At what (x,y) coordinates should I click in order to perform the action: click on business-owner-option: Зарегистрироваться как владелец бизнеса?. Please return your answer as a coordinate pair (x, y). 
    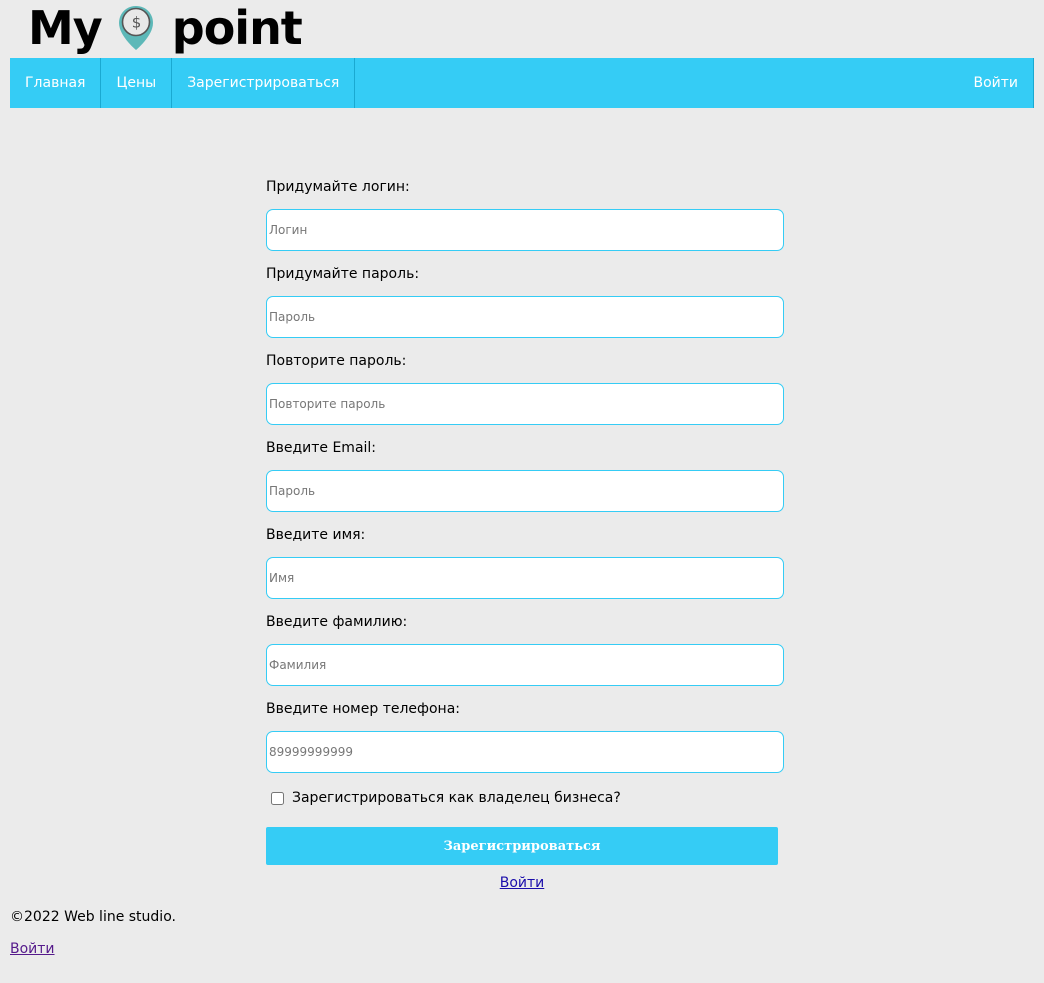
    Looking at the image, I should click on (526, 798).